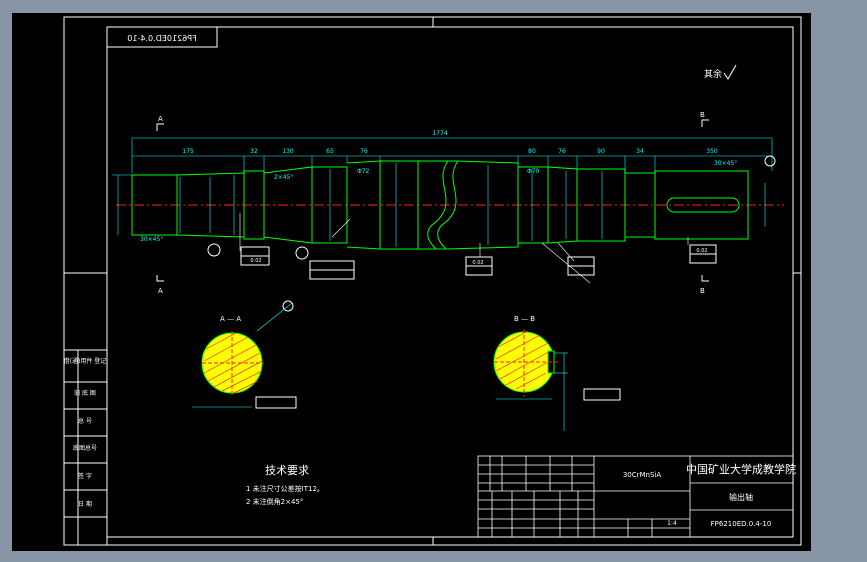  I want to click on section-b, so click(557, 380).